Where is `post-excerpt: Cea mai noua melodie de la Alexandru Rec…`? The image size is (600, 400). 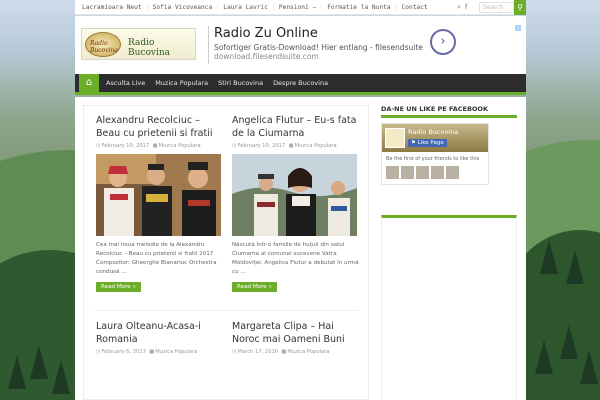
post-excerpt: Cea mai noua melodie de la Alexandru Rec… is located at coordinates (156, 258).